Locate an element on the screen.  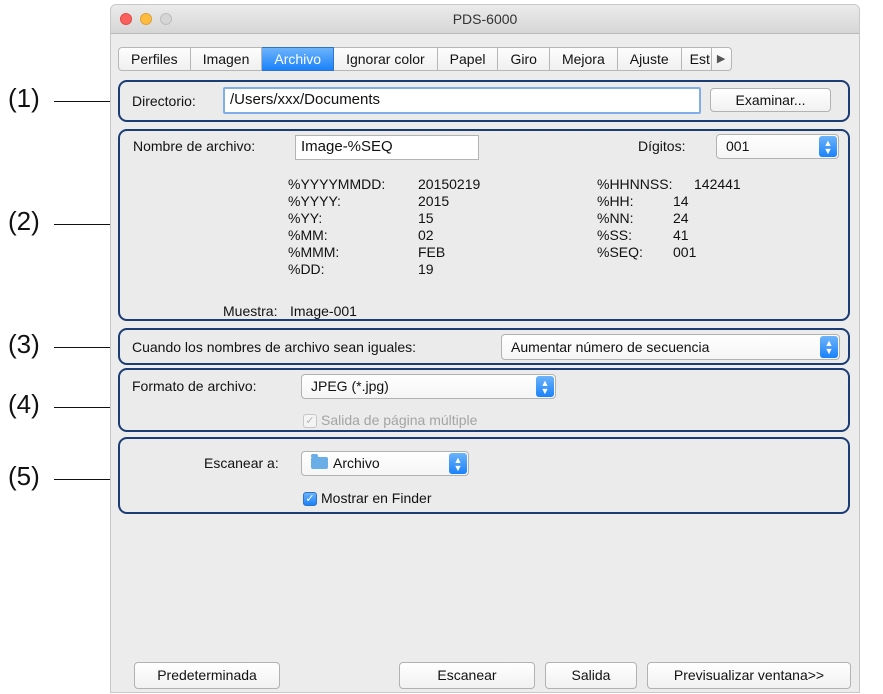
format-value: JPEG (*.jpg) is located at coordinates (350, 386).